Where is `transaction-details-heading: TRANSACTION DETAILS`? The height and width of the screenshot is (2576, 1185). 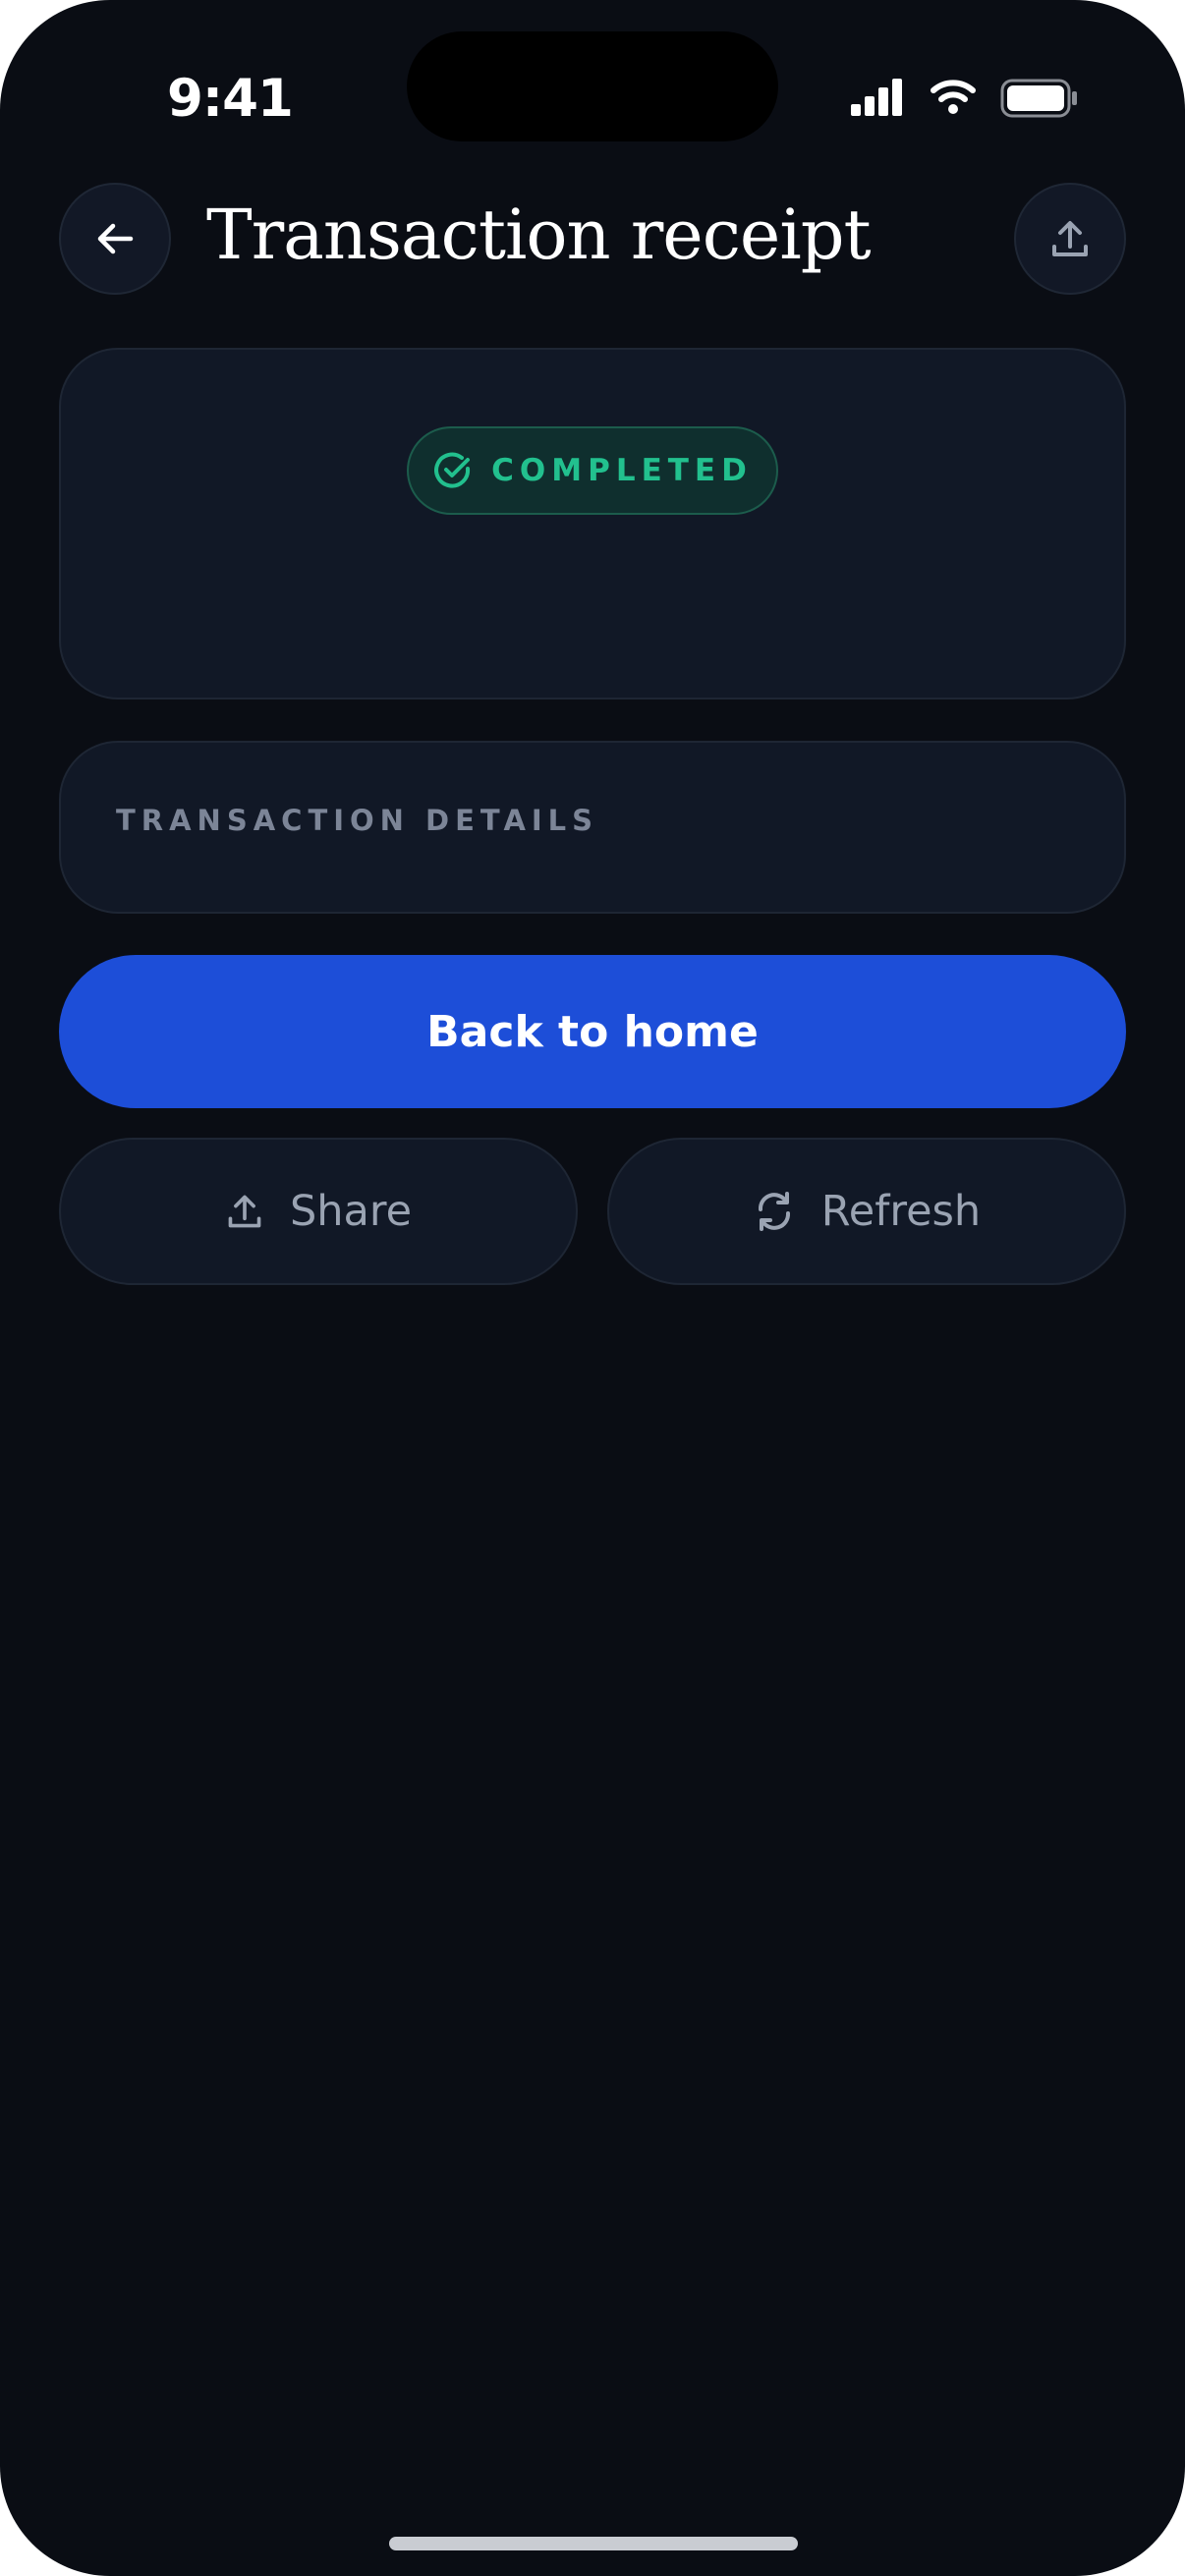 transaction-details-heading: TRANSACTION DETAILS is located at coordinates (357, 820).